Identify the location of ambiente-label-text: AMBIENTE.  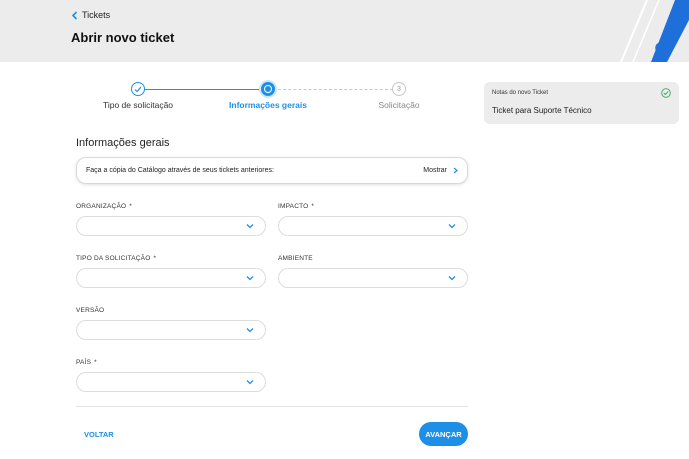
(295, 258).